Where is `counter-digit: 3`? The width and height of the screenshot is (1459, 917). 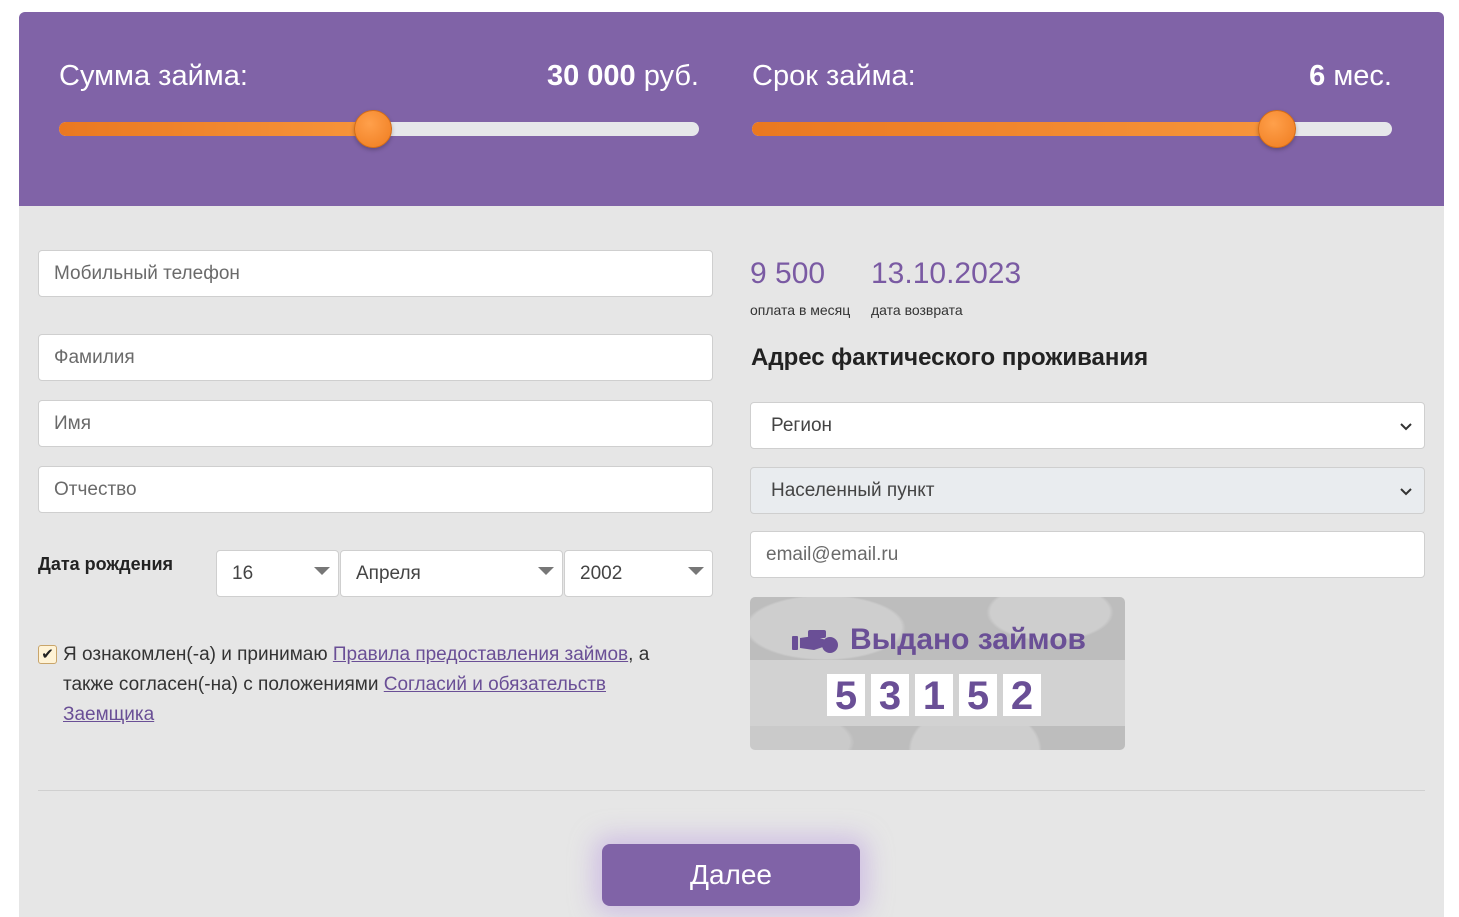 counter-digit: 3 is located at coordinates (890, 696).